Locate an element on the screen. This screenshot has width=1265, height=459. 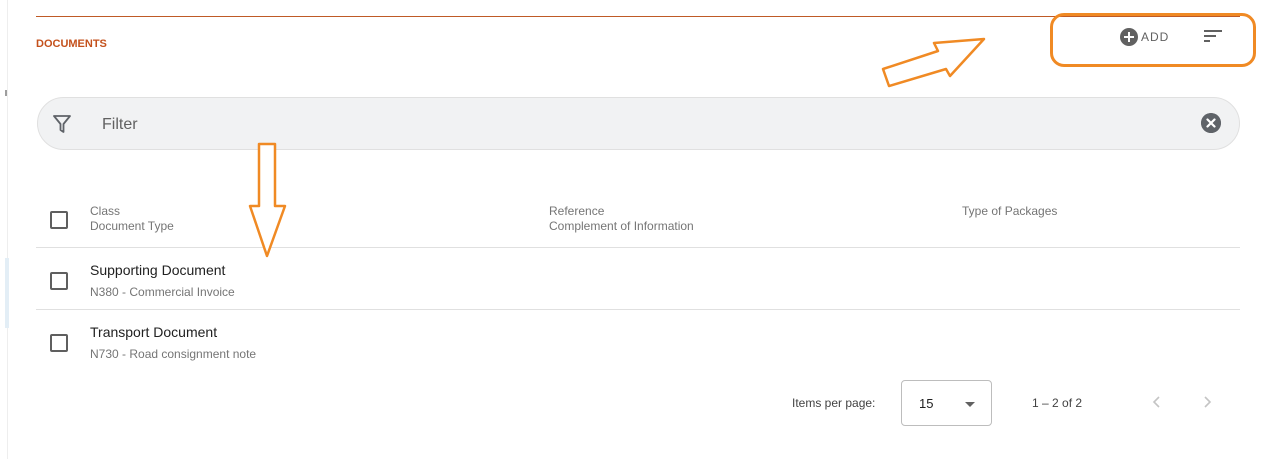
side-panel-marker is located at coordinates (6, 93).